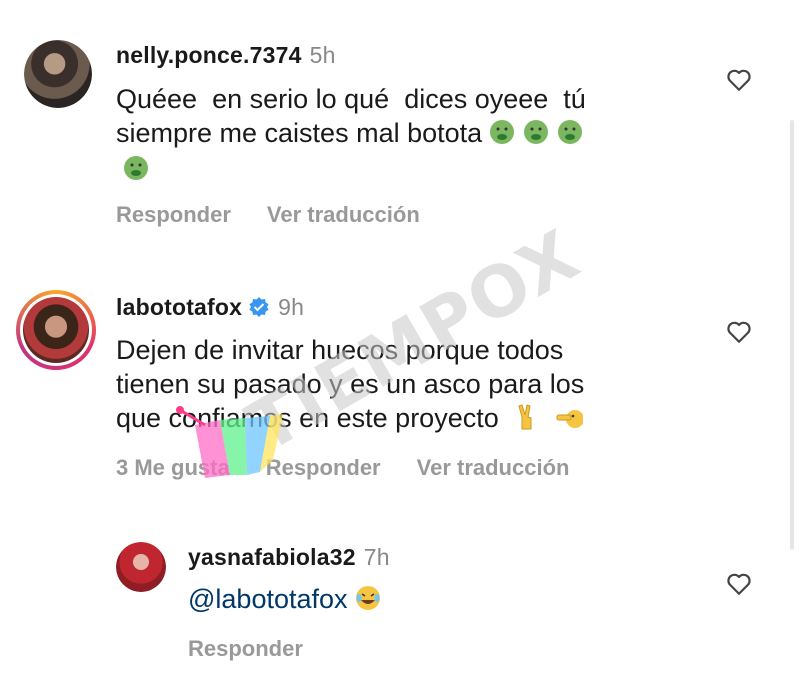  I want to click on timestamp: 5h, so click(322, 55).